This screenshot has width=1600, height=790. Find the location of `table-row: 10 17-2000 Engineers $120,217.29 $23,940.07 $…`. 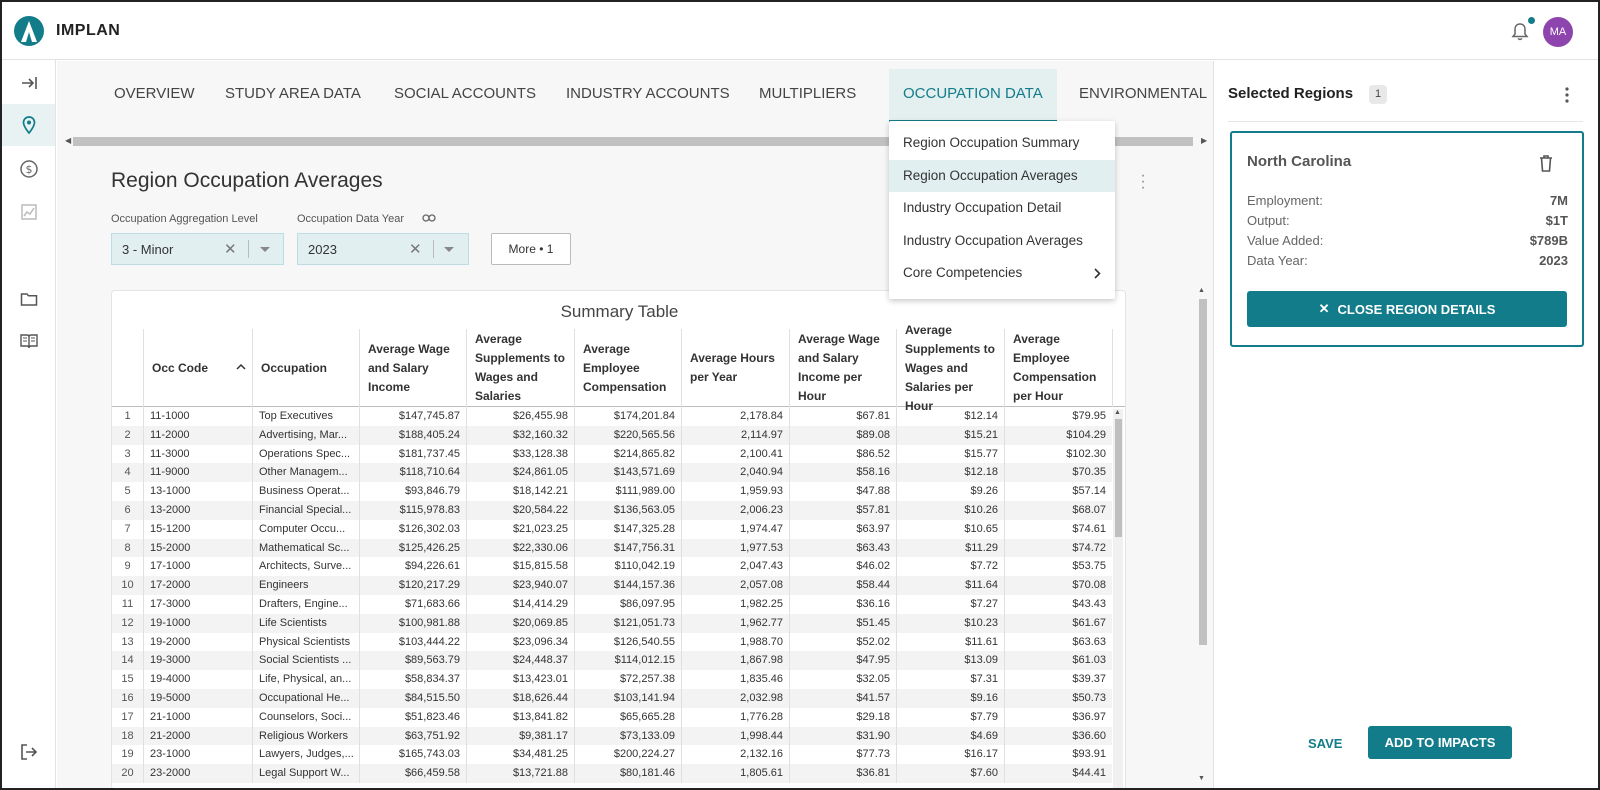

table-row: 10 17-2000 Engineers $120,217.29 $23,940.07 $… is located at coordinates (612, 585).